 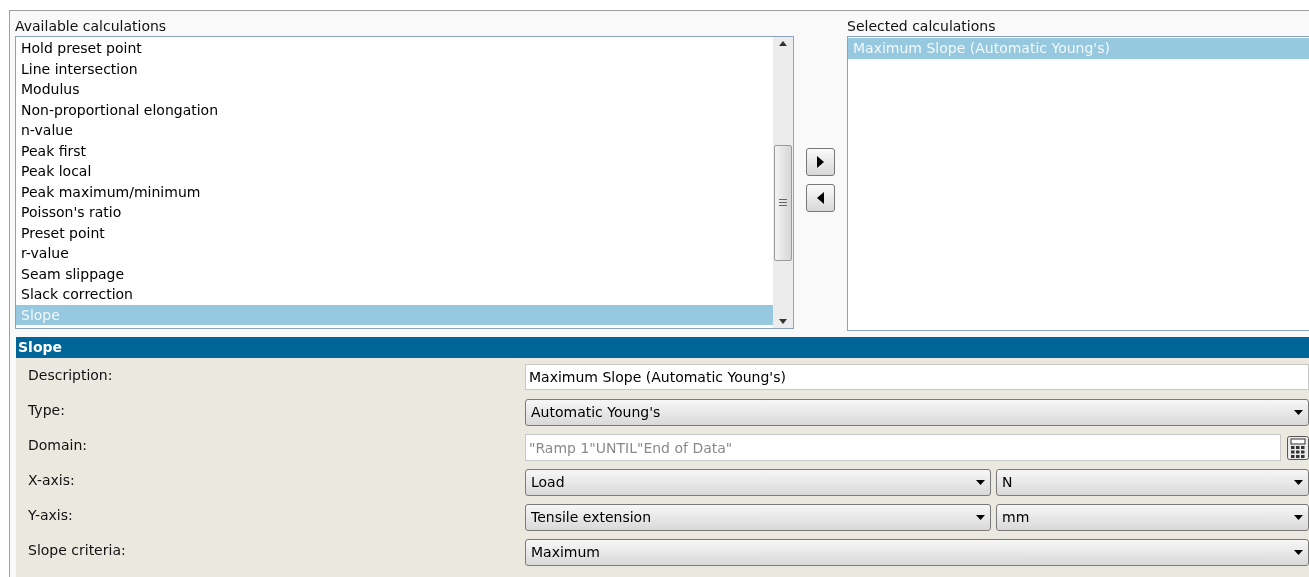 I want to click on list-item: Modulus, so click(x=394, y=89).